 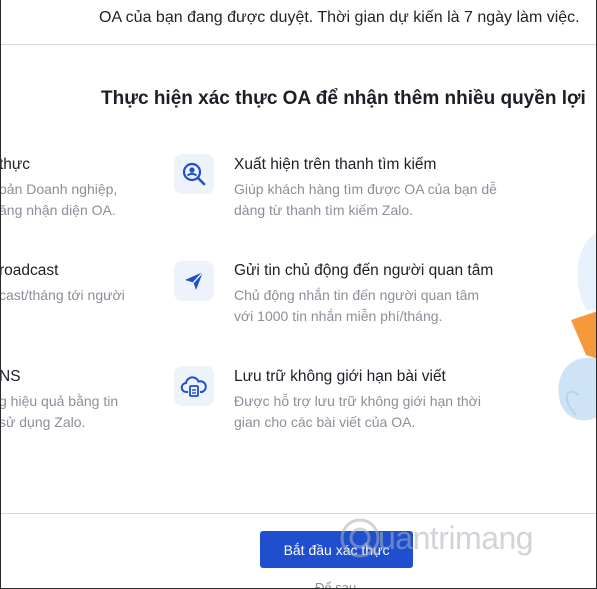 I want to click on cloud-storage-icon, so click(x=194, y=386).